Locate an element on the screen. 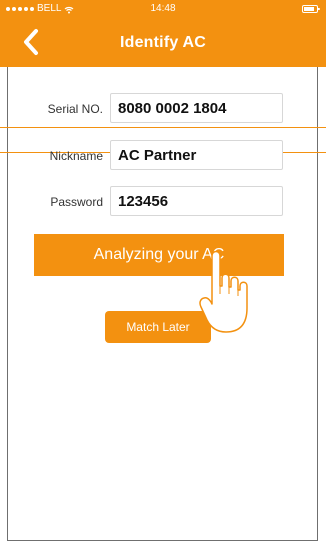 The image size is (326, 542). orange-guide-line is located at coordinates (163, 127).